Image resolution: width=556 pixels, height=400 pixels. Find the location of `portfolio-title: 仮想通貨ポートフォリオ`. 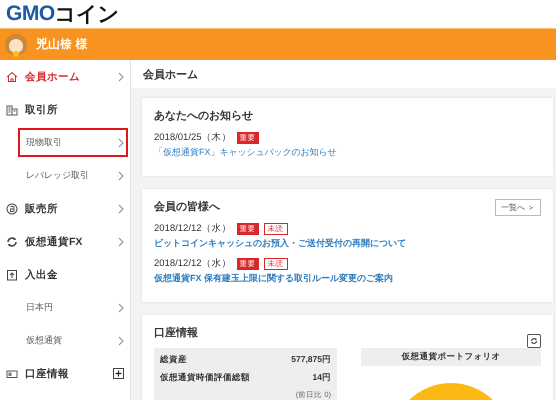

portfolio-title: 仮想通貨ポートフォリオ is located at coordinates (451, 357).